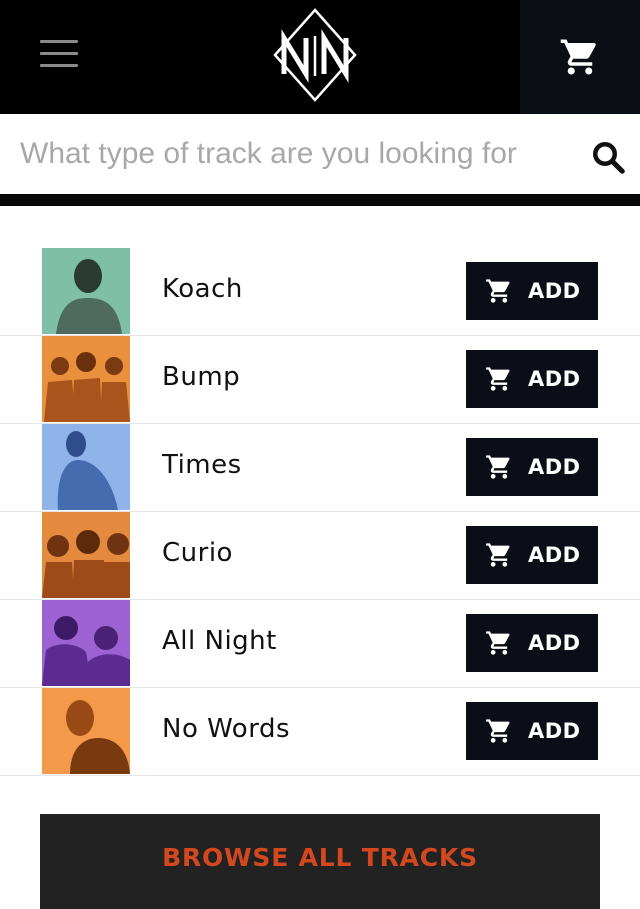  What do you see at coordinates (294, 154) in the screenshot?
I see `search-input` at bounding box center [294, 154].